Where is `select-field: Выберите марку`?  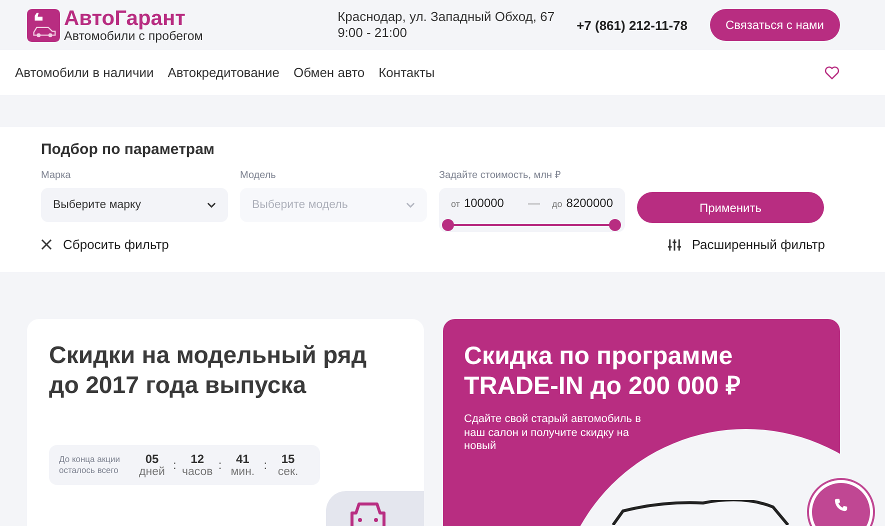 select-field: Выберите марку is located at coordinates (134, 205).